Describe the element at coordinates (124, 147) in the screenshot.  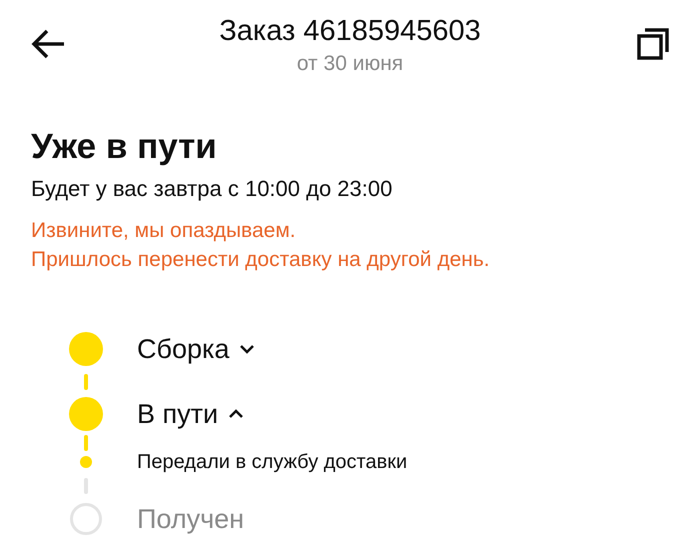
I see `status-heading: Уже в пути` at that location.